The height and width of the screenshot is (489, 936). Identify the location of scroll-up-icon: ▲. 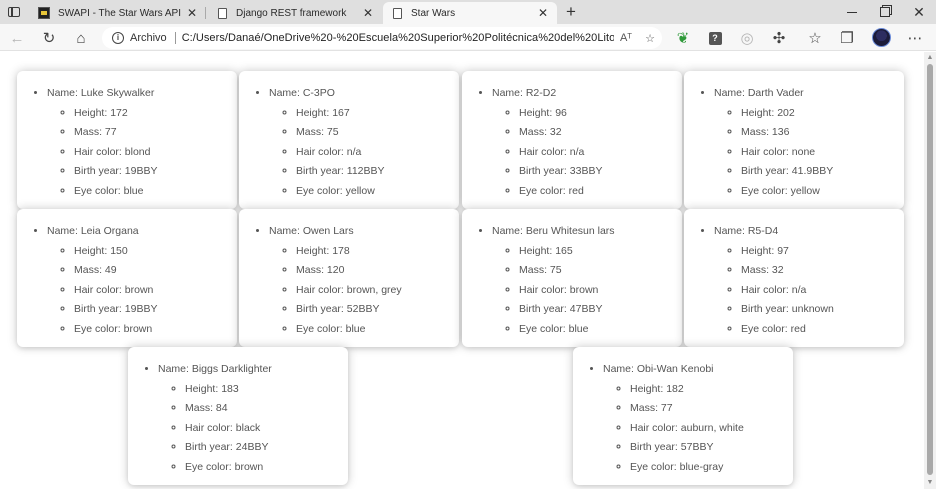
(930, 58).